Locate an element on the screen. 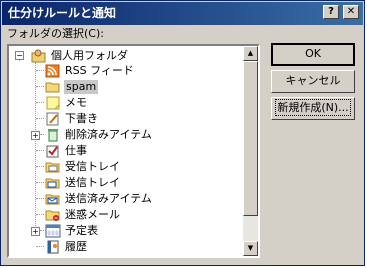 This screenshot has width=367, height=268. trash-icon is located at coordinates (53, 135).